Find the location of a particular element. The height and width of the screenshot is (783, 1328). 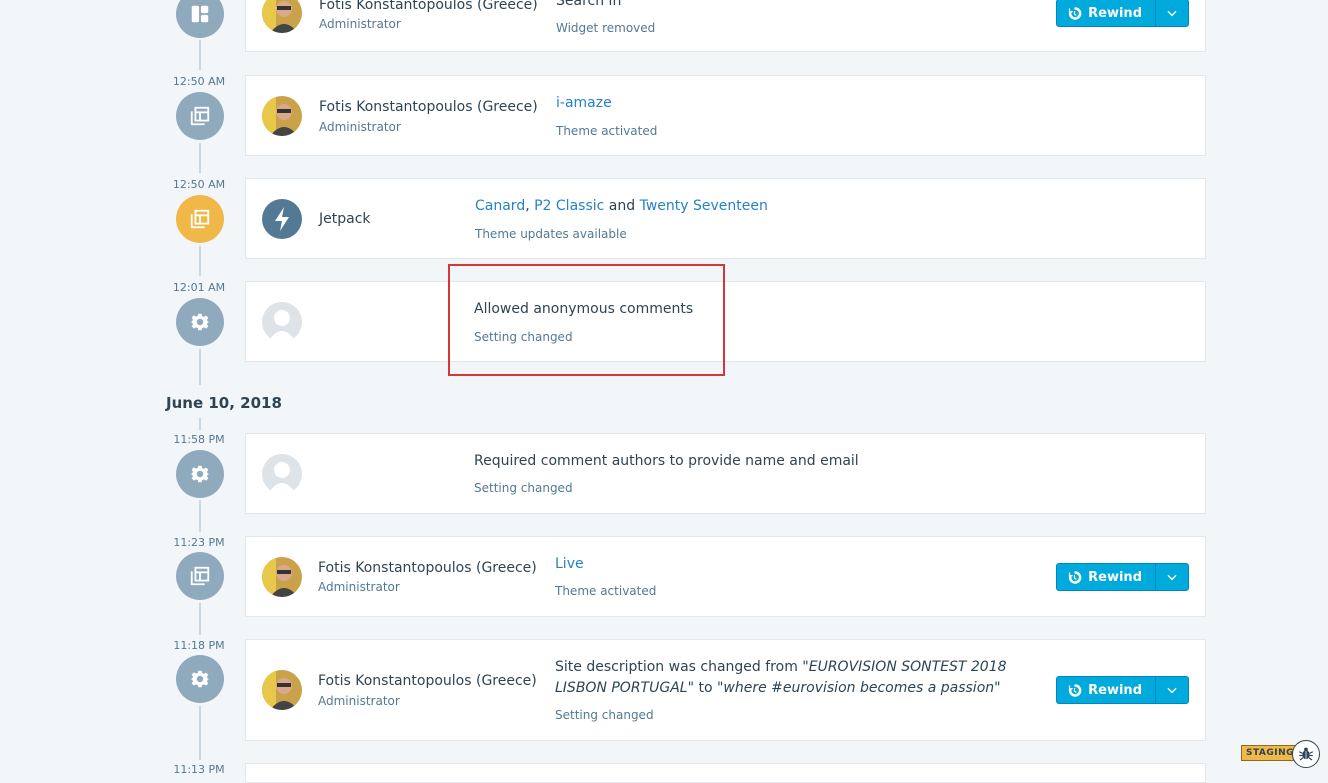

event-time: 12:01 AM is located at coordinates (199, 287).